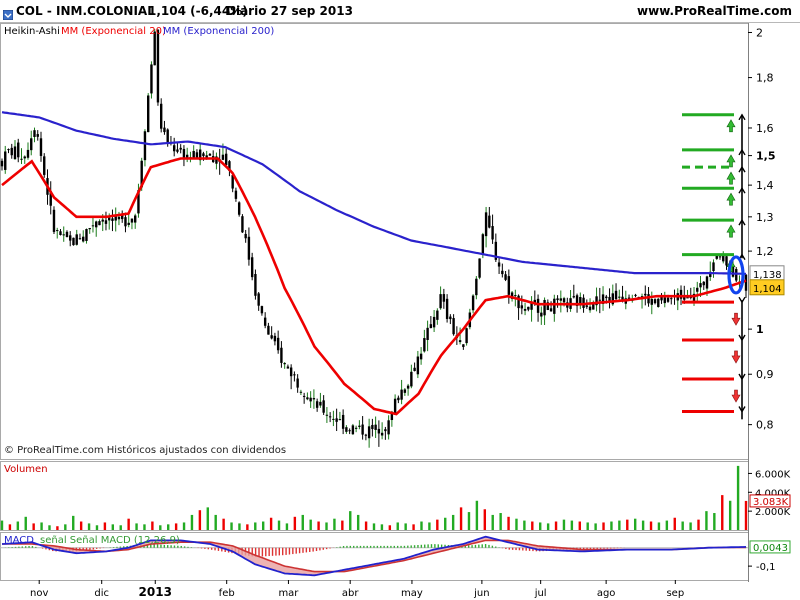 The height and width of the screenshot is (600, 800). I want to click on price-tick-label: 1,5, so click(766, 156).